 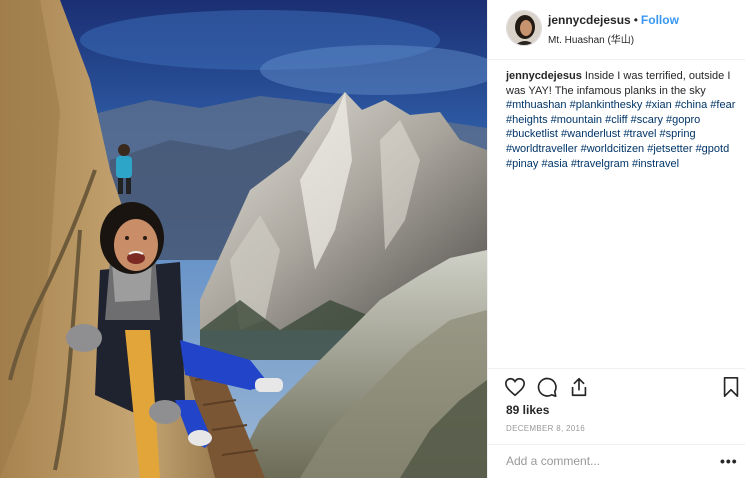 I want to click on location-link: Mt. Huashan (华山), so click(x=591, y=38).